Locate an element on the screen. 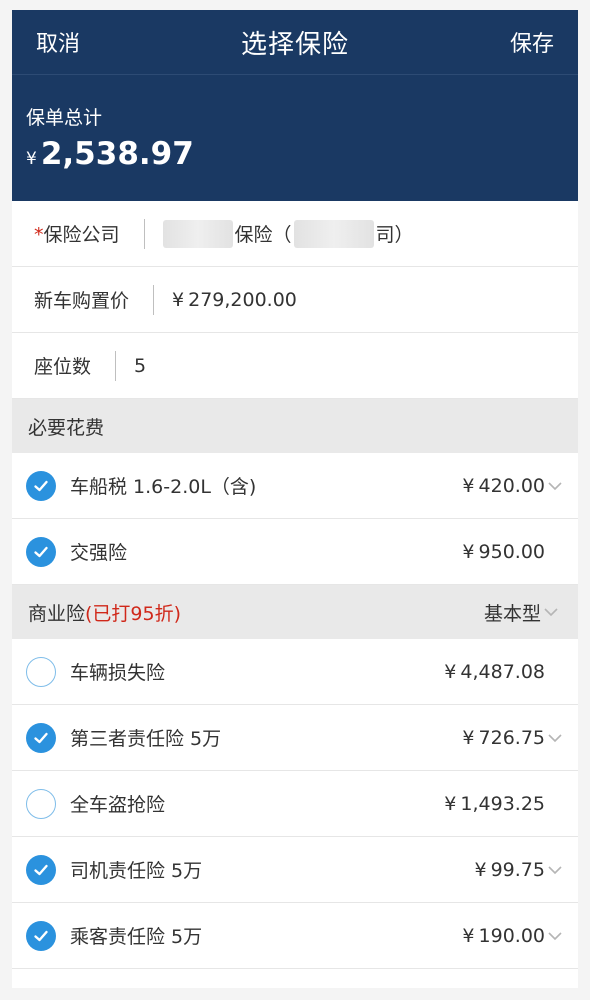 This screenshot has height=1000, width=590. insurance-company-text-1: 保险（ is located at coordinates (263, 235).